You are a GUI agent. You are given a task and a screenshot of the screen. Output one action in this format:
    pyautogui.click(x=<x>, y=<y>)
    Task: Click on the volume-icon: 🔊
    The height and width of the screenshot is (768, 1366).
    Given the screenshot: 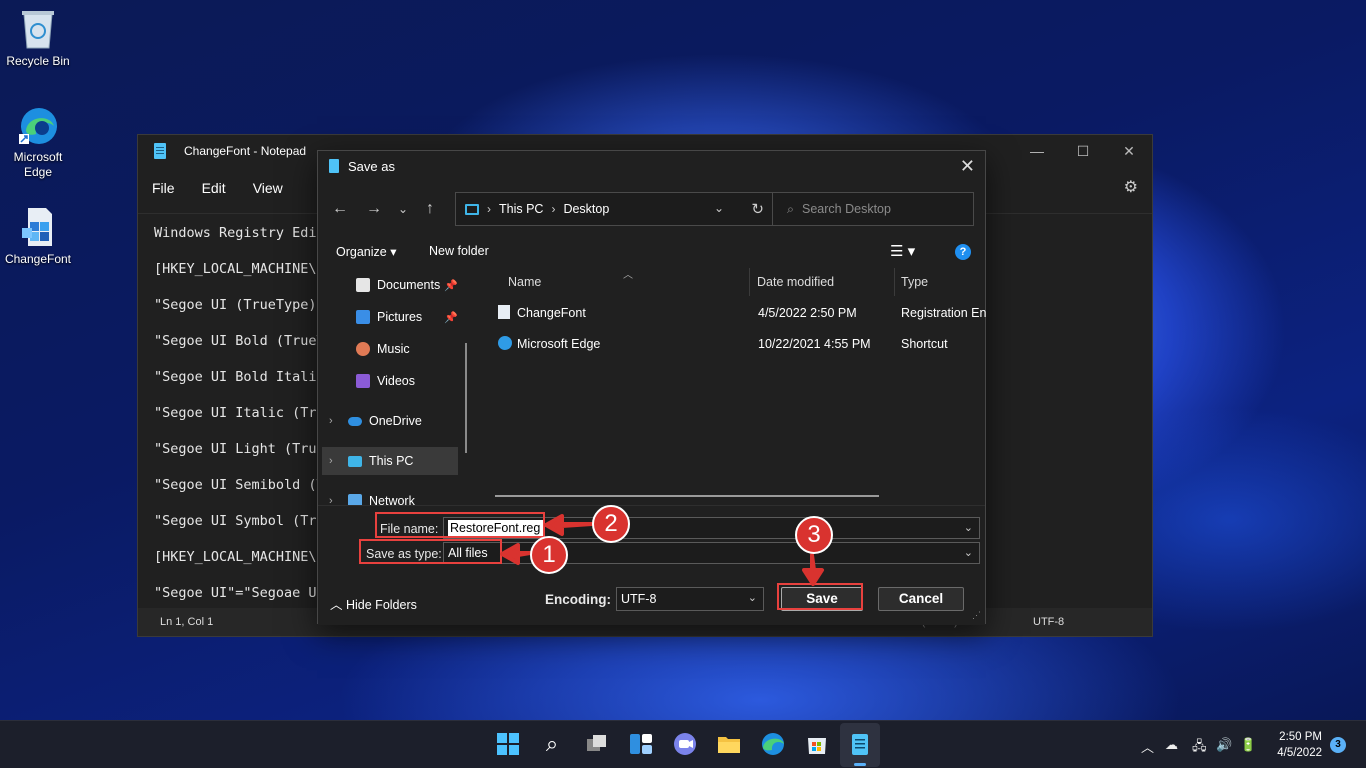 What is the action you would take?
    pyautogui.click(x=1224, y=745)
    